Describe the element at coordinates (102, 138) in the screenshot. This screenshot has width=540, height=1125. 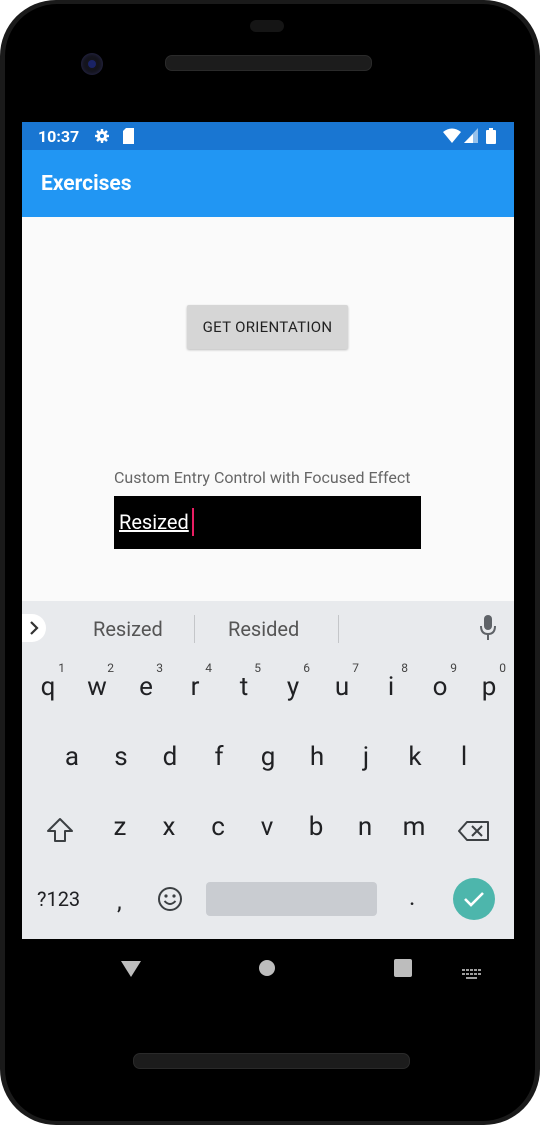
I see `gear-icon` at that location.